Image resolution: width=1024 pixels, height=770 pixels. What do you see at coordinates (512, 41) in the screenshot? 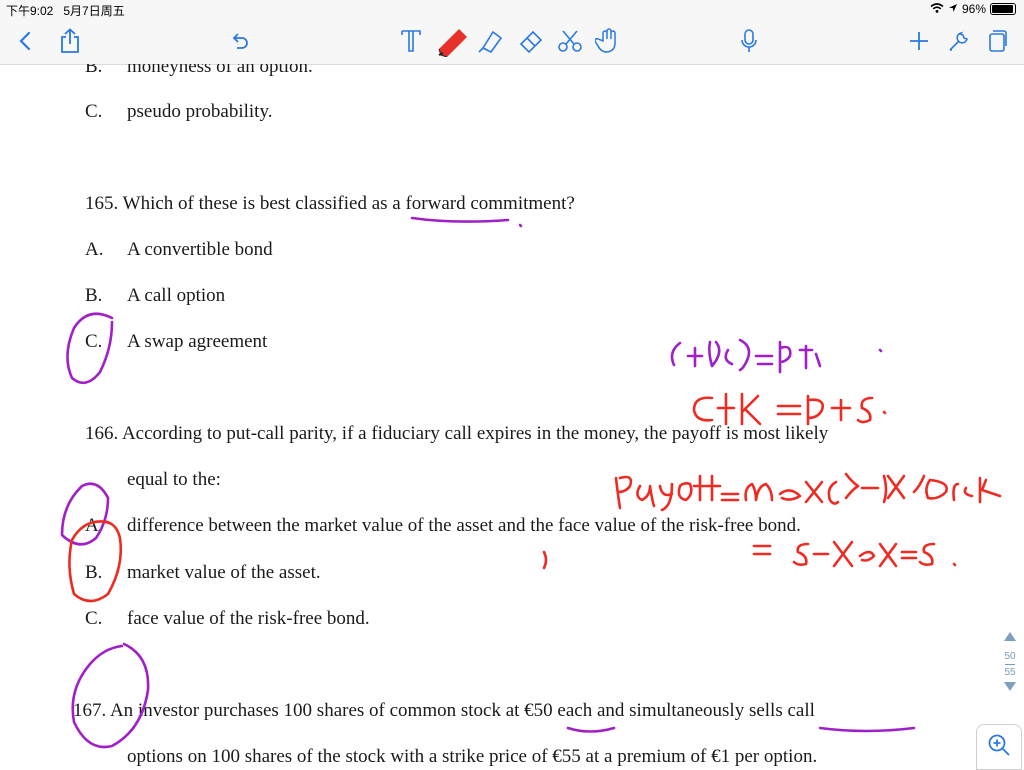
I see `toolbar` at bounding box center [512, 41].